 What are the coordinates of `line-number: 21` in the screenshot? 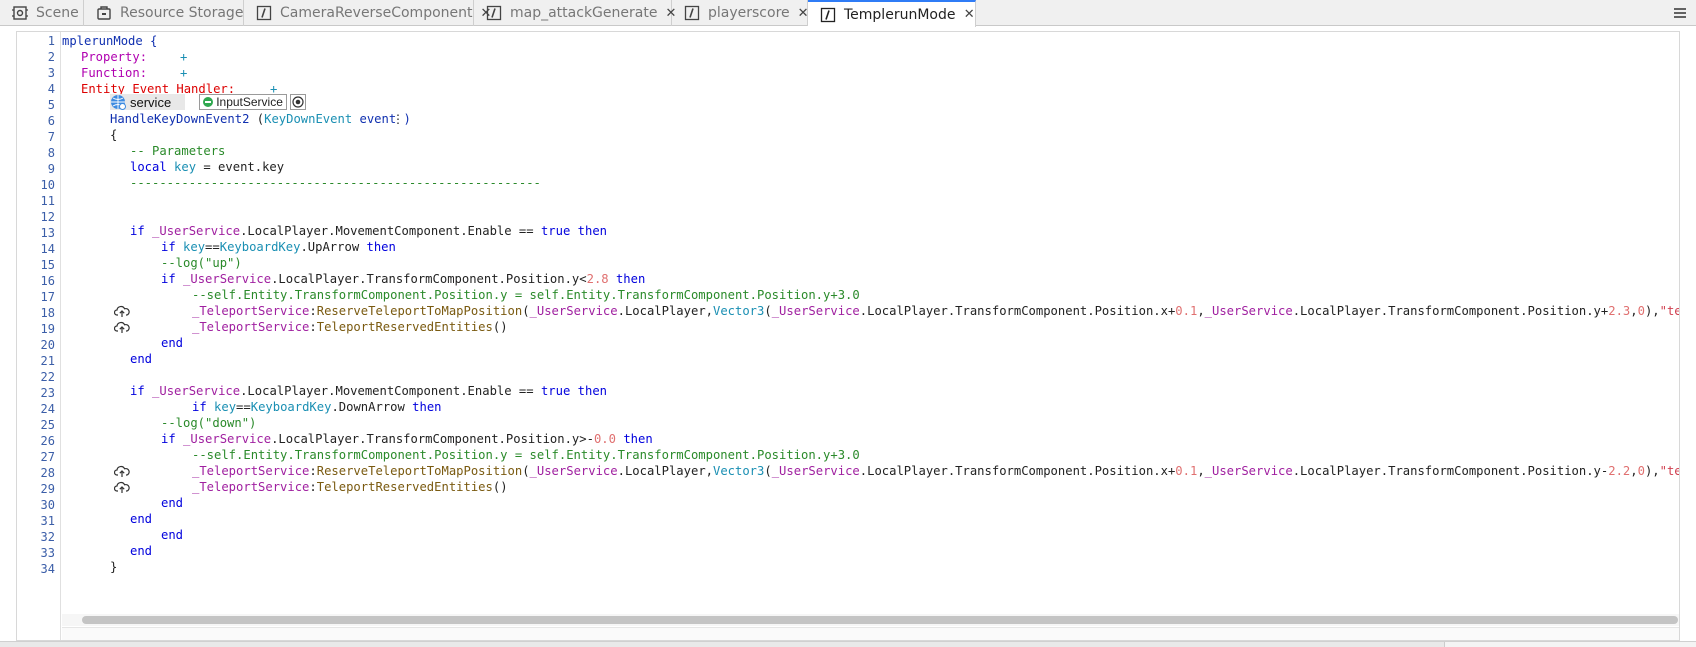 It's located at (47, 361).